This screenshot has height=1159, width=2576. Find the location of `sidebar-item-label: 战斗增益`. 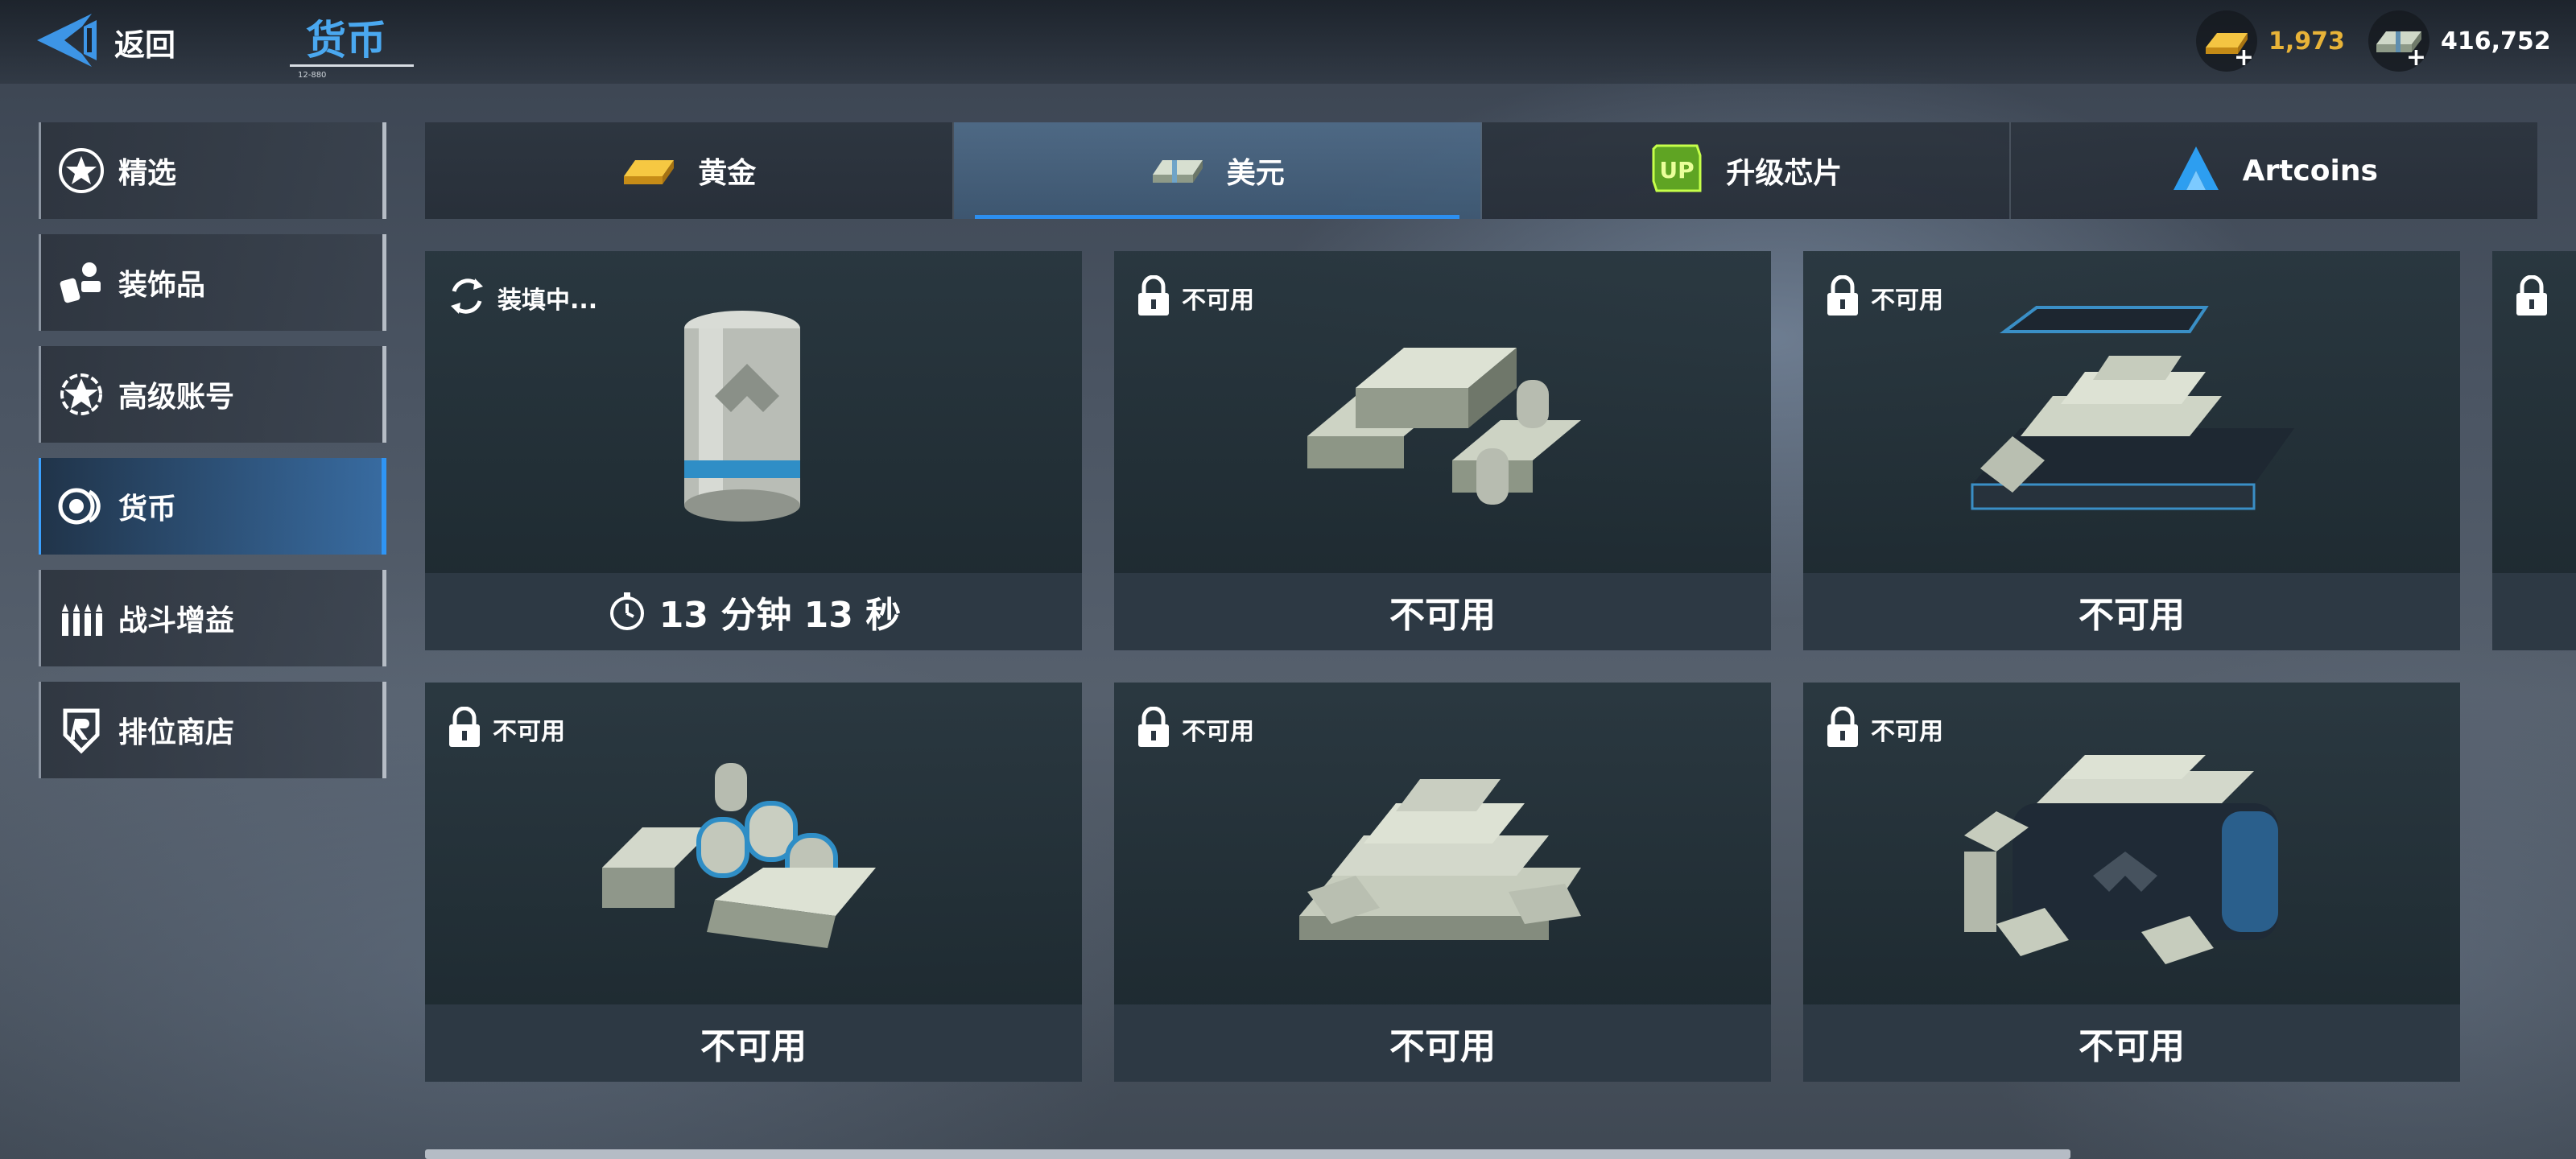

sidebar-item-label: 战斗增益 is located at coordinates (176, 620).